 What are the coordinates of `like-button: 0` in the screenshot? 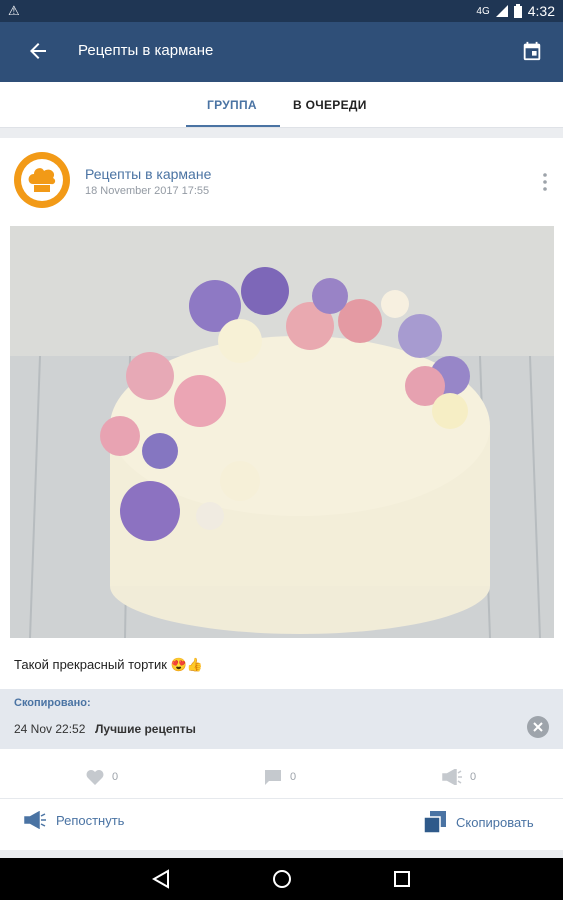 It's located at (102, 777).